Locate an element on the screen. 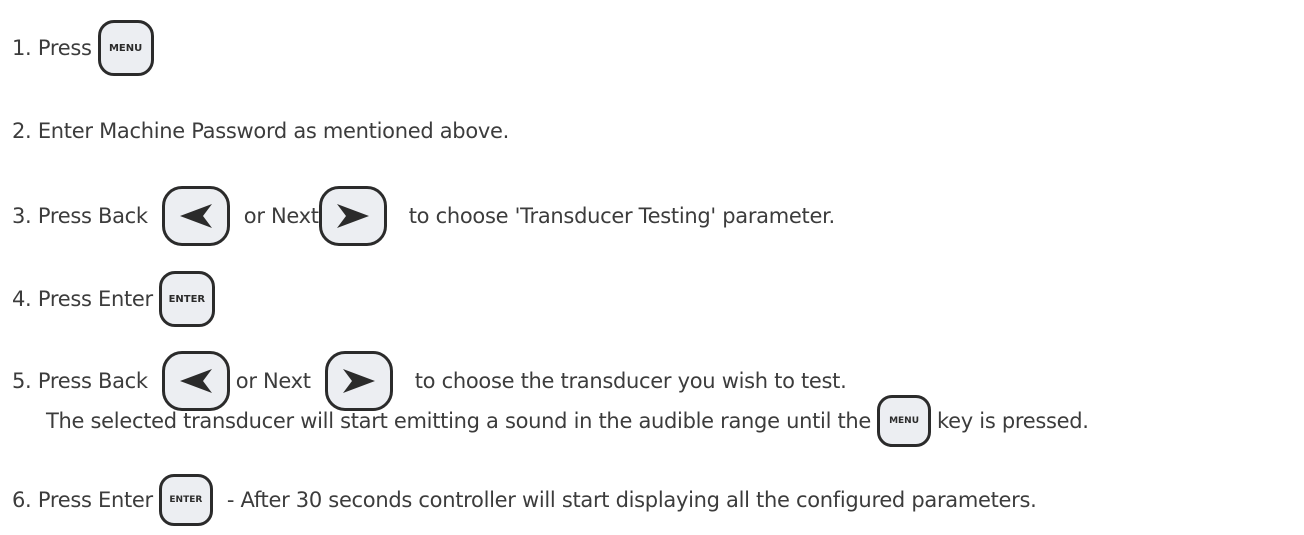  step-4: 4. Press Enter ENTER is located at coordinates (113, 299).